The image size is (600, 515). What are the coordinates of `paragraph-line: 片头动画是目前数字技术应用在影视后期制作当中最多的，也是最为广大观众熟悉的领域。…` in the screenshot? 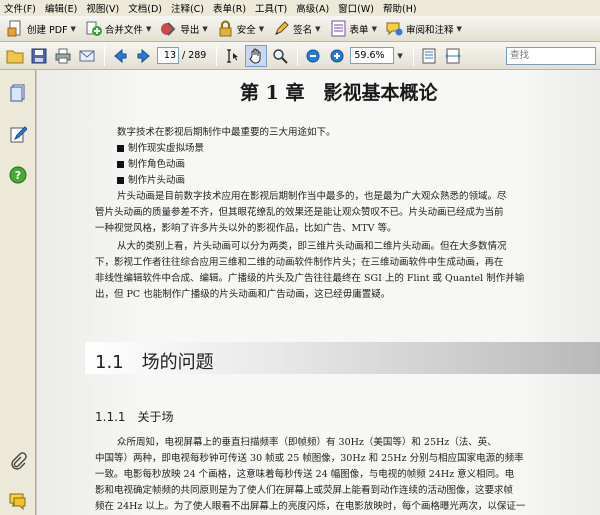 It's located at (312, 196).